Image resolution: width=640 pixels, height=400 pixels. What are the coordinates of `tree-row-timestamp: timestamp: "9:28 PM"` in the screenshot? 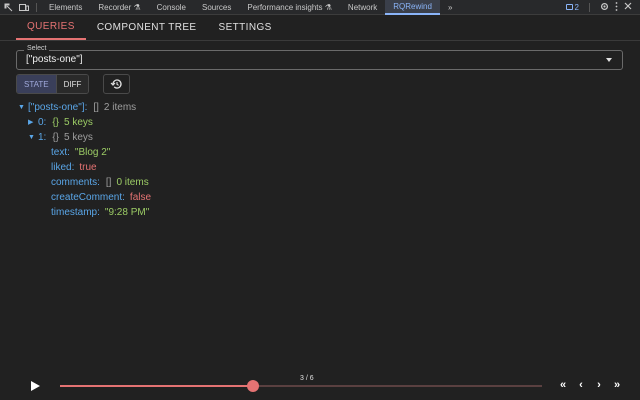 It's located at (318, 212).